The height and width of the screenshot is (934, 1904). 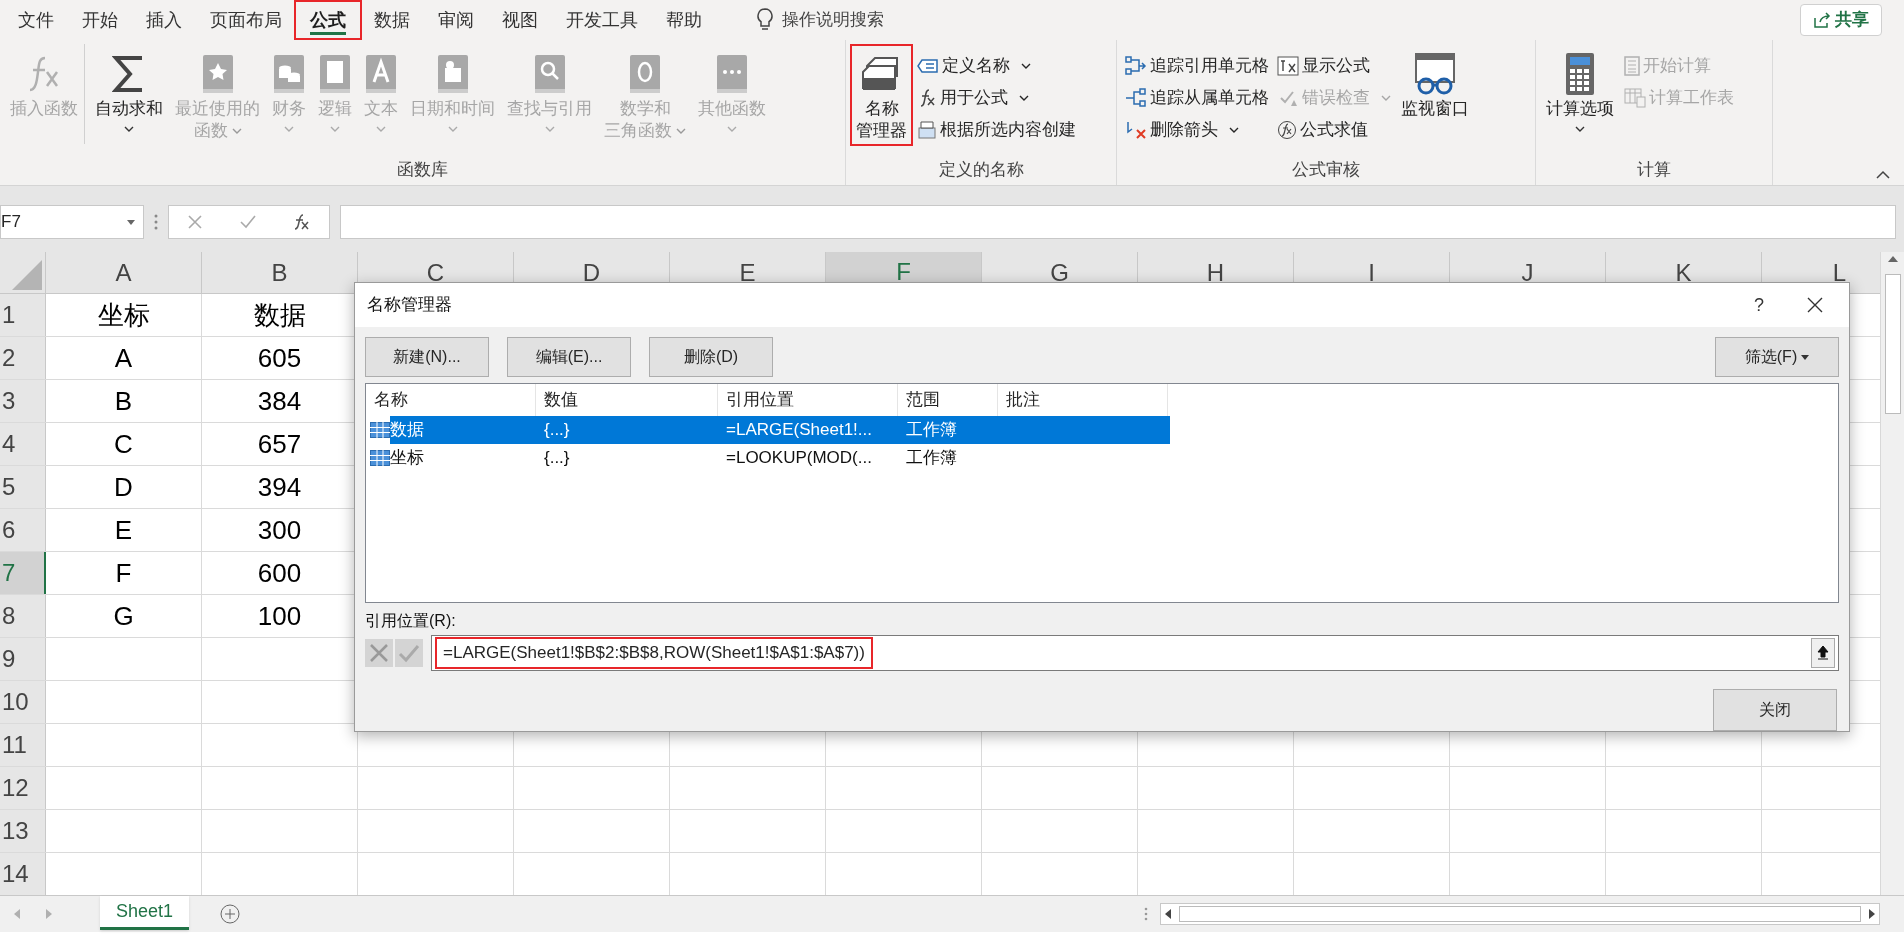 What do you see at coordinates (23, 358) in the screenshot?
I see `row-header: 2` at bounding box center [23, 358].